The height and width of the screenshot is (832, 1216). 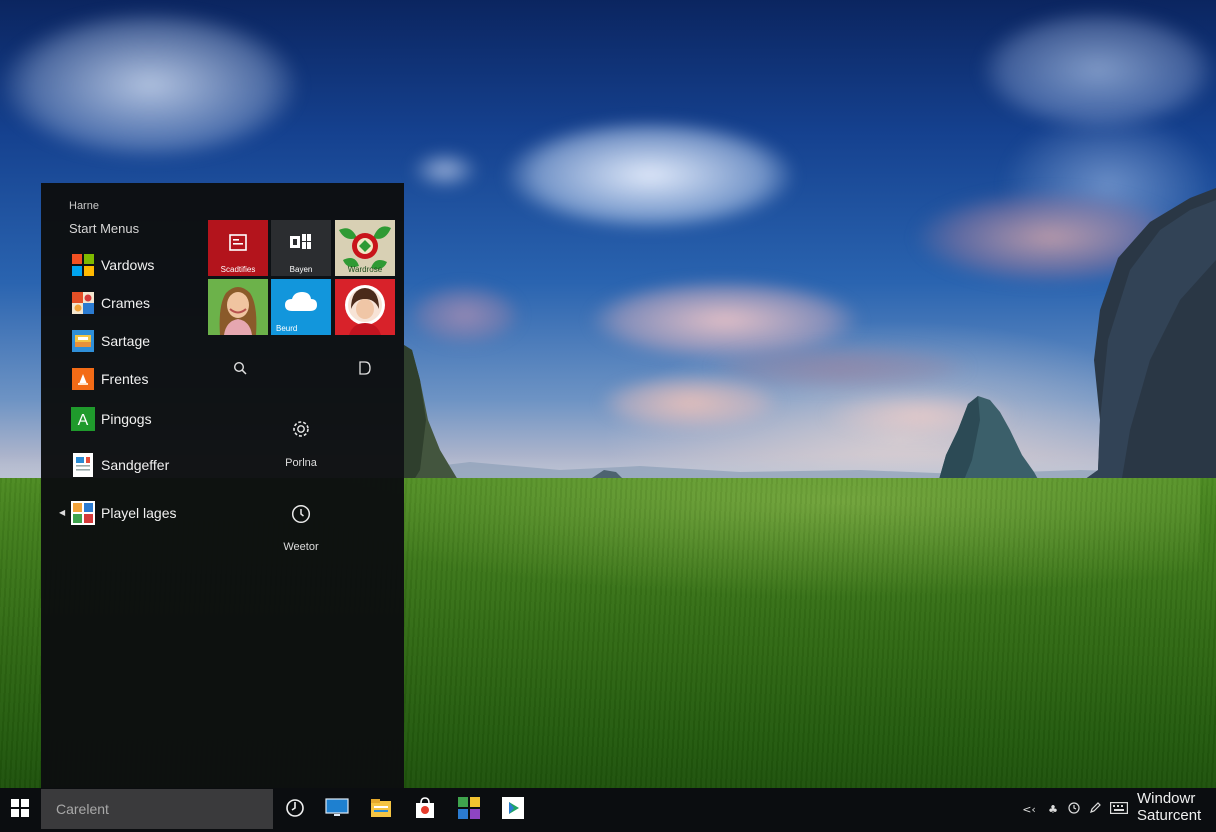 I want to click on taskbar-timer, so click(x=295, y=810).